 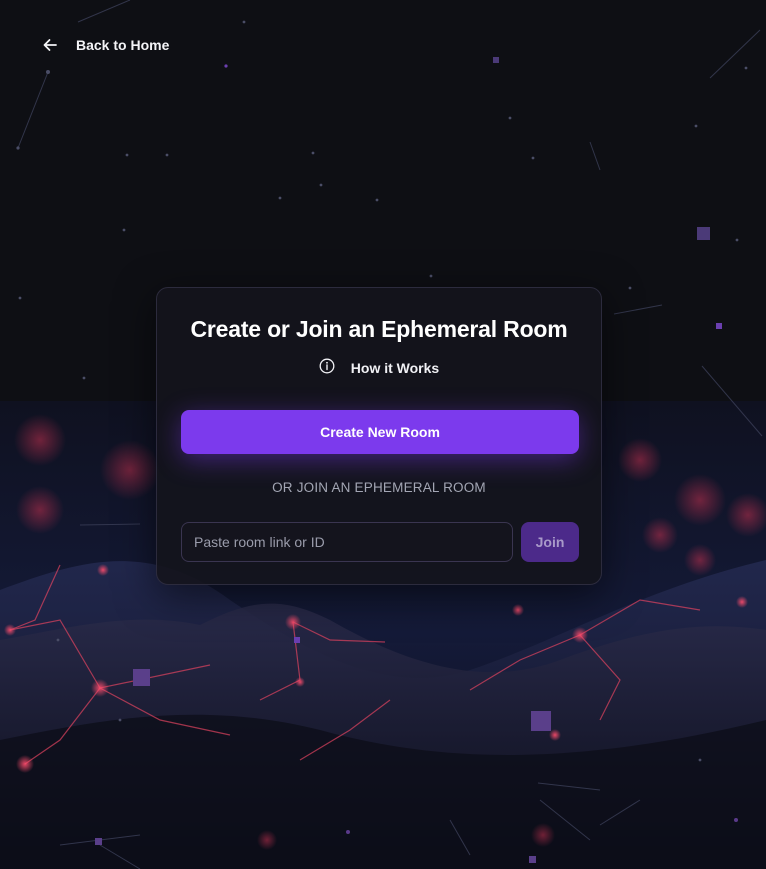 What do you see at coordinates (123, 45) in the screenshot?
I see `back-to-home-label: Back to Home` at bounding box center [123, 45].